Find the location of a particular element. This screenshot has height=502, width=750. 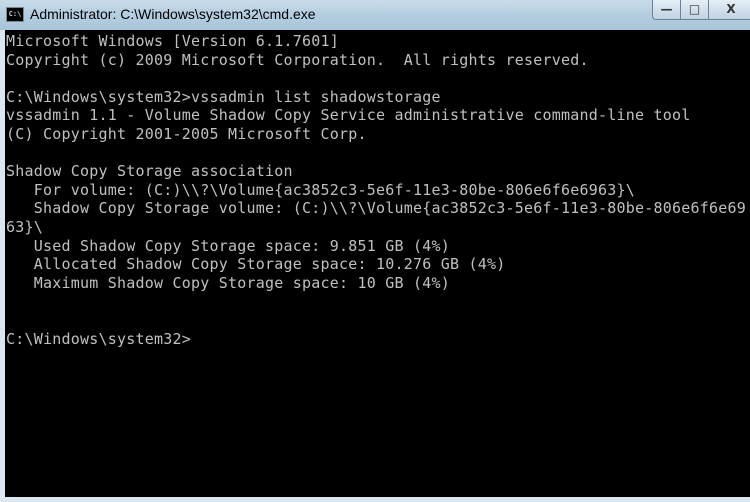

close-icon: X is located at coordinates (731, 9).